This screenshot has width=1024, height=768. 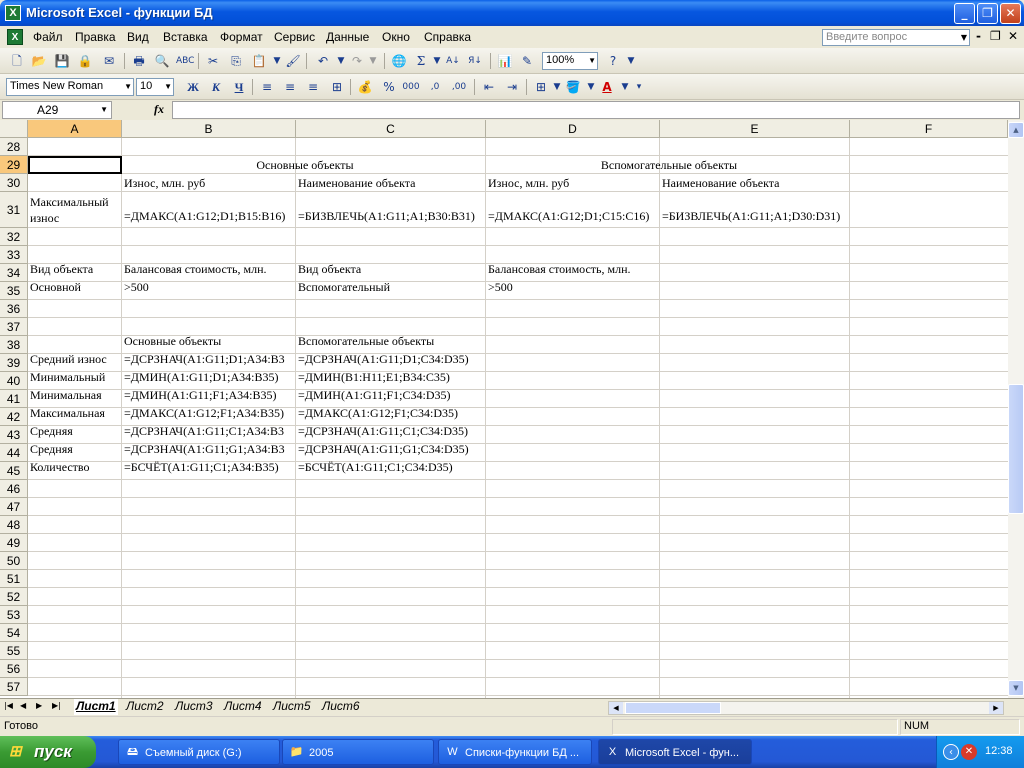 What do you see at coordinates (14, 309) in the screenshot?
I see `row-header-36: 36` at bounding box center [14, 309].